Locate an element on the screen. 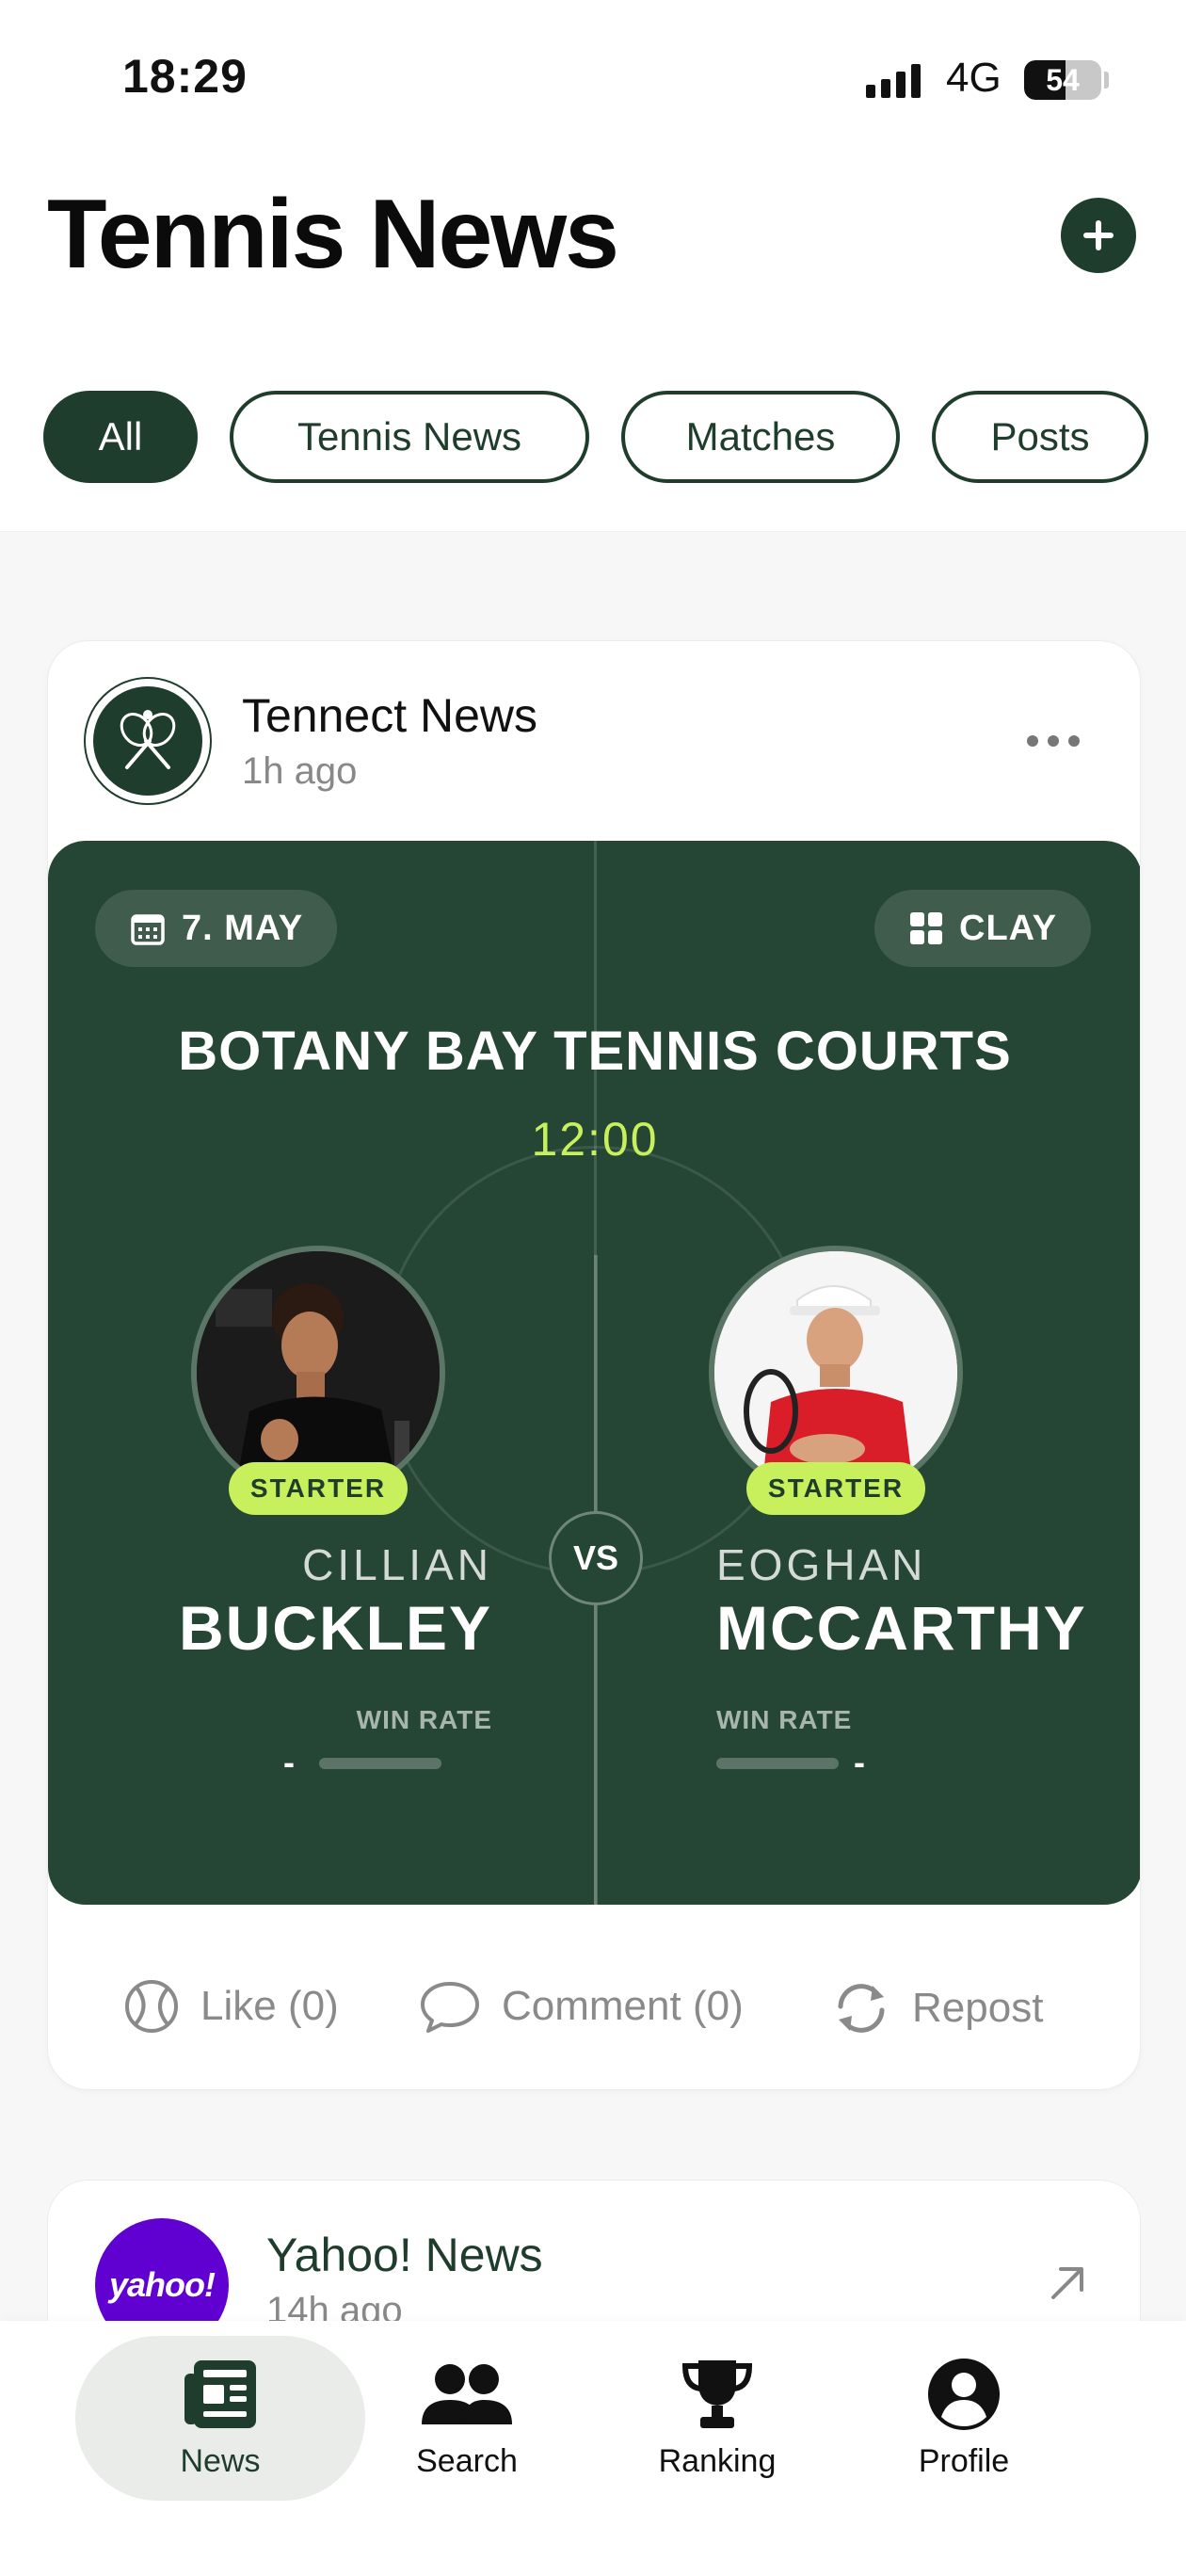  player1-first-name: CILLIAN is located at coordinates (397, 1564).